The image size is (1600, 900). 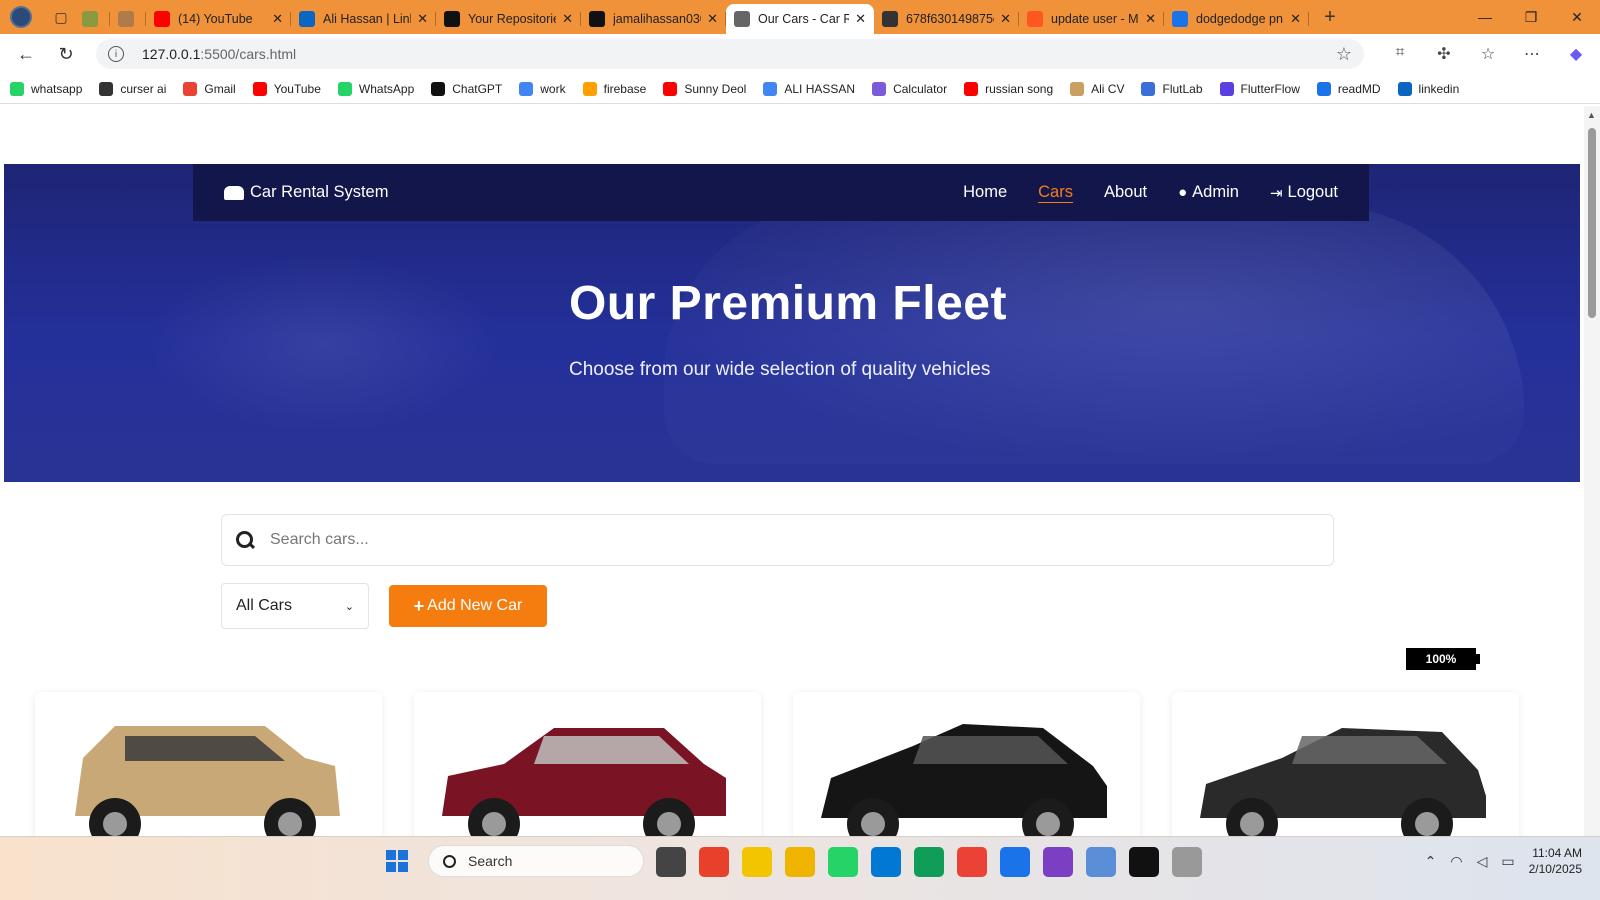 What do you see at coordinates (1482, 861) in the screenshot?
I see `volume-icon: ◁` at bounding box center [1482, 861].